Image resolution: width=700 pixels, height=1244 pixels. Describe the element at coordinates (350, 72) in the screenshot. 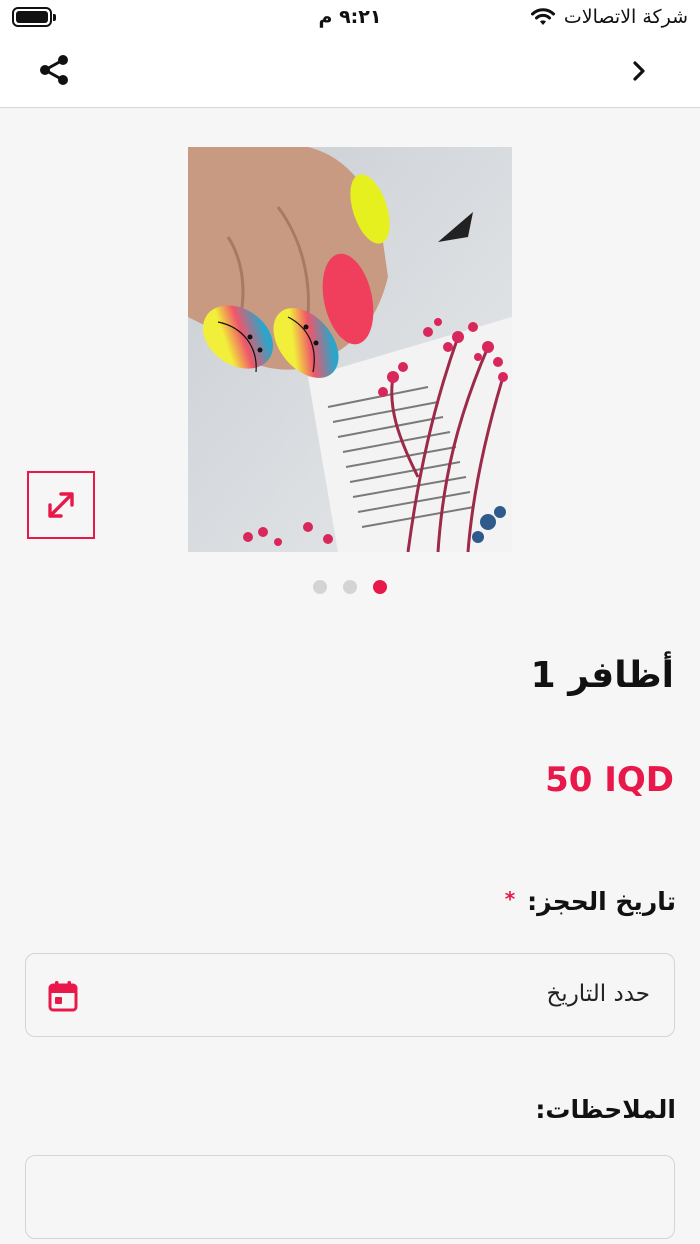

I see `nav-bar` at that location.